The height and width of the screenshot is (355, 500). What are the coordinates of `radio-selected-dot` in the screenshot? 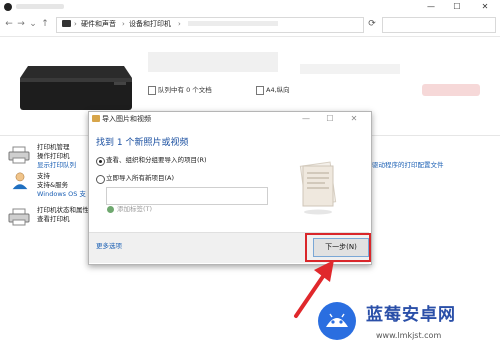 It's located at (100, 161).